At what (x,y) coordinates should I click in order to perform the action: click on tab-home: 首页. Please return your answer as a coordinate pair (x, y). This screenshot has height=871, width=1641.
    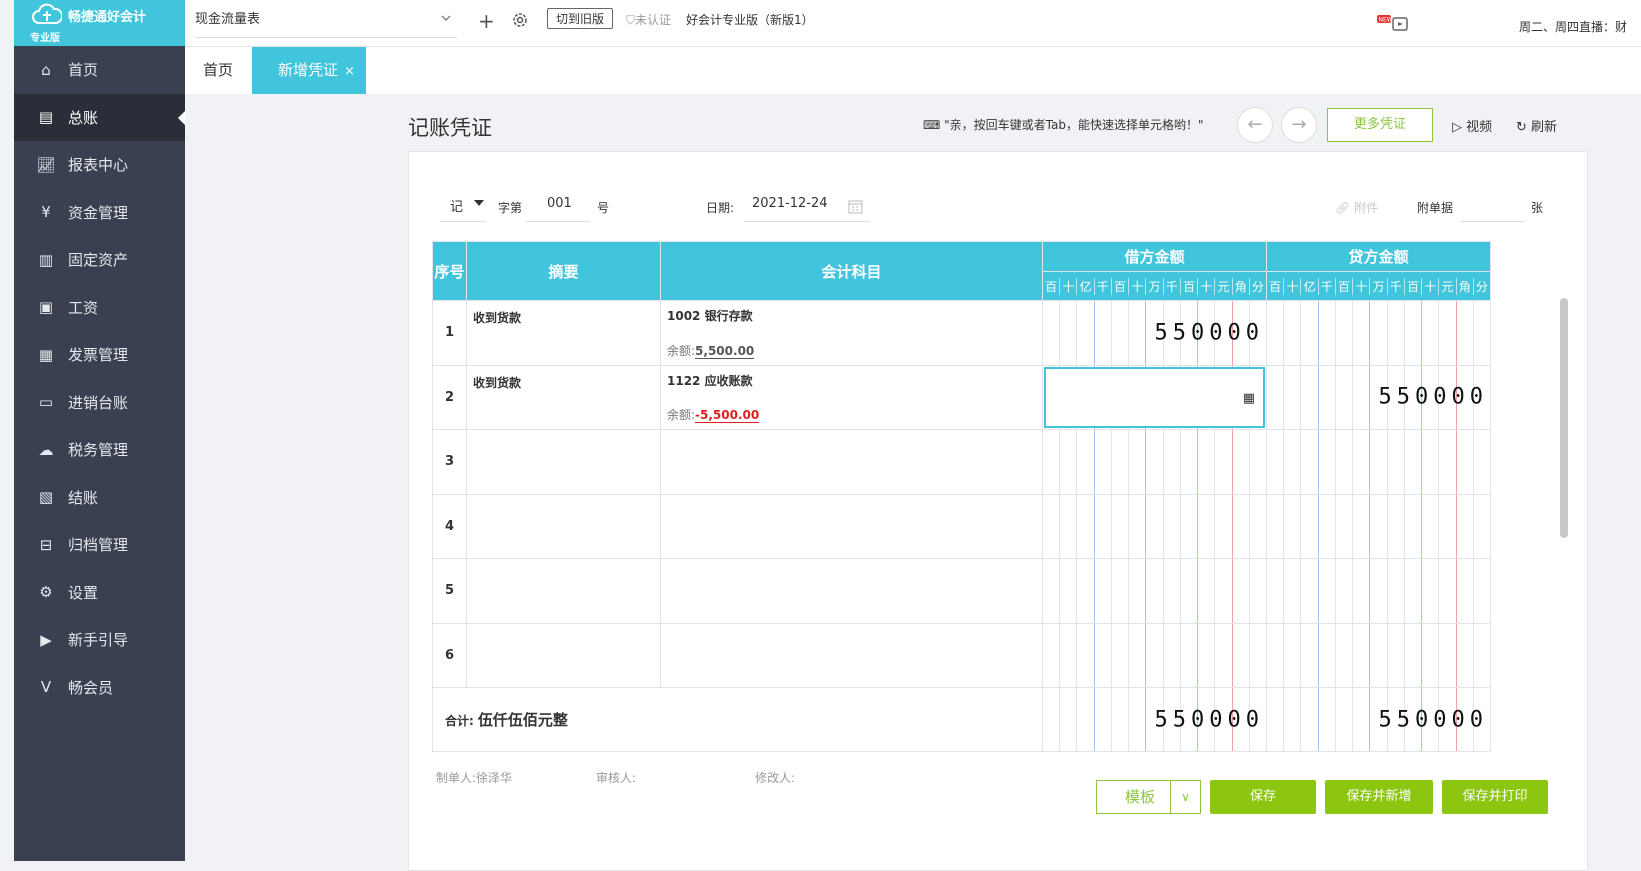
    Looking at the image, I should click on (218, 70).